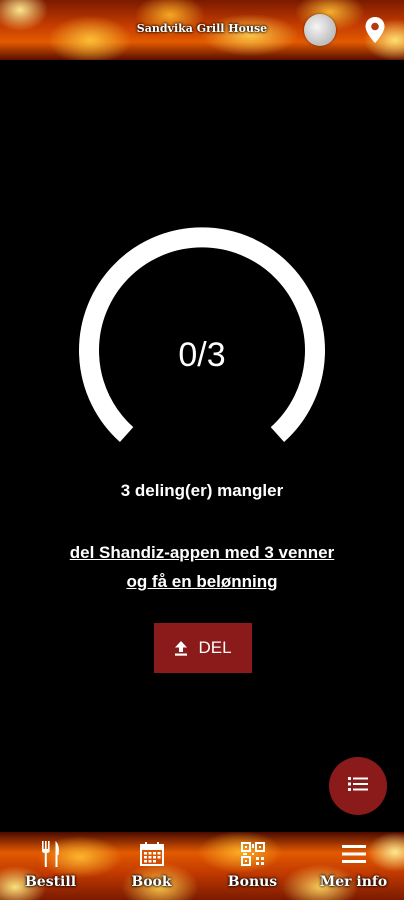 The image size is (404, 900). I want to click on app-header: Sandvika Grill House, so click(202, 30).